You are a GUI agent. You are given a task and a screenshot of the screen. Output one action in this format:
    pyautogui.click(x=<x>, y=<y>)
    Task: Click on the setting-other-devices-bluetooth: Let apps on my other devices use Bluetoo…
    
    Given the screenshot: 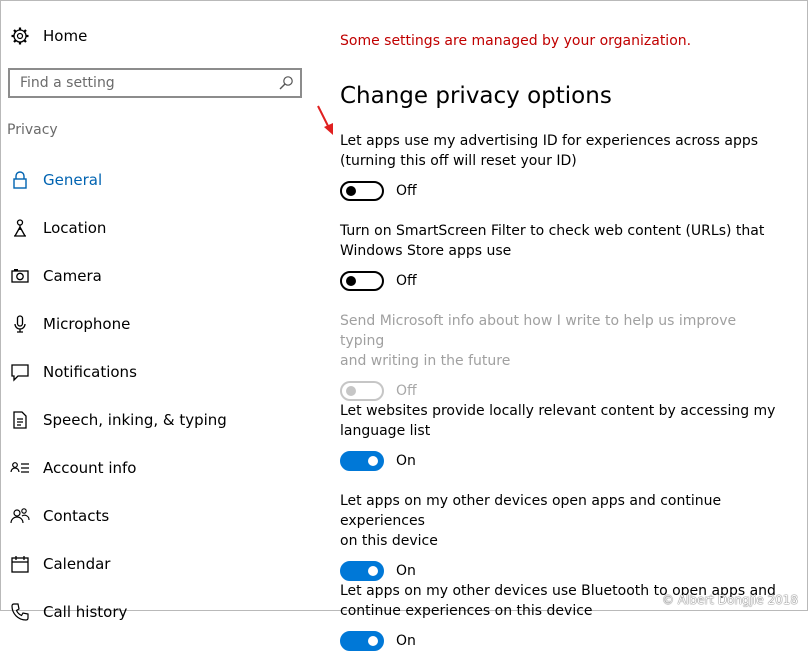 What is the action you would take?
    pyautogui.click(x=560, y=616)
    